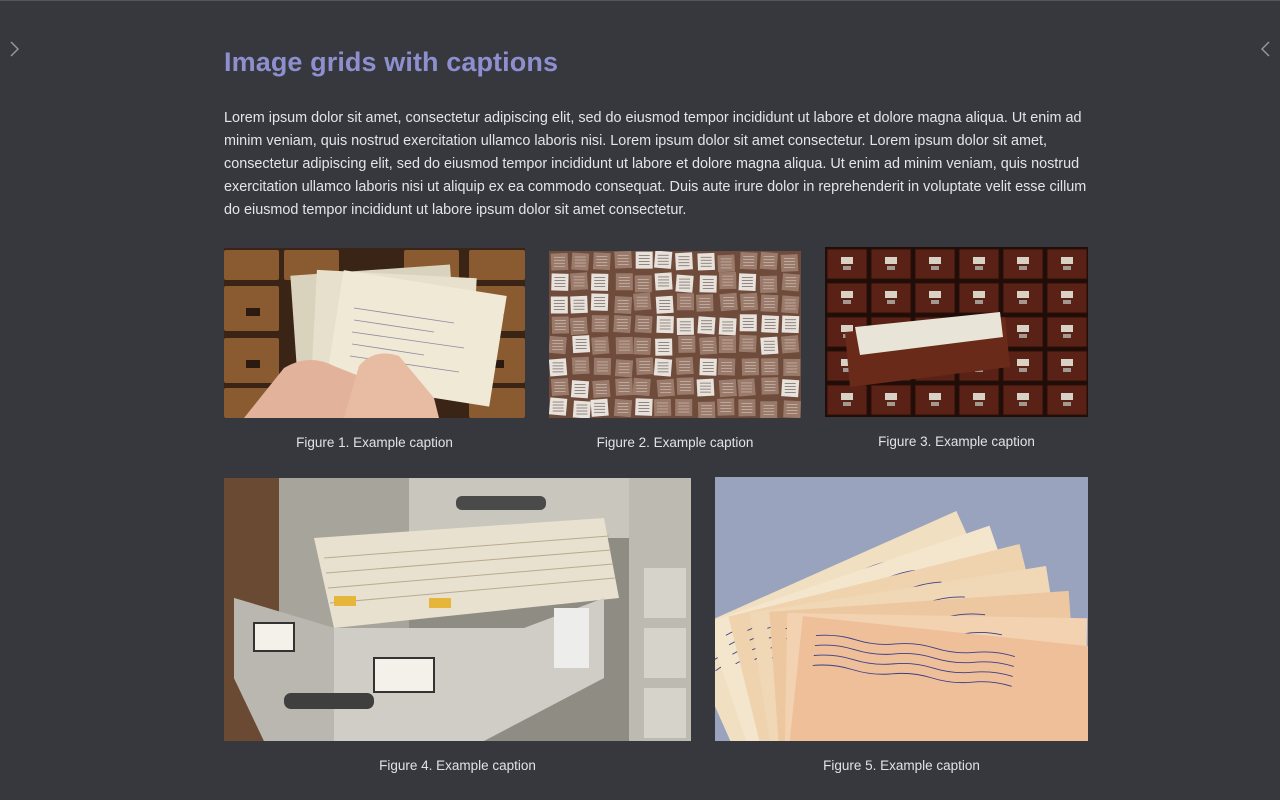 Image resolution: width=1280 pixels, height=800 pixels. I want to click on figure-4-caption: Figure 4. Example caption, so click(457, 765).